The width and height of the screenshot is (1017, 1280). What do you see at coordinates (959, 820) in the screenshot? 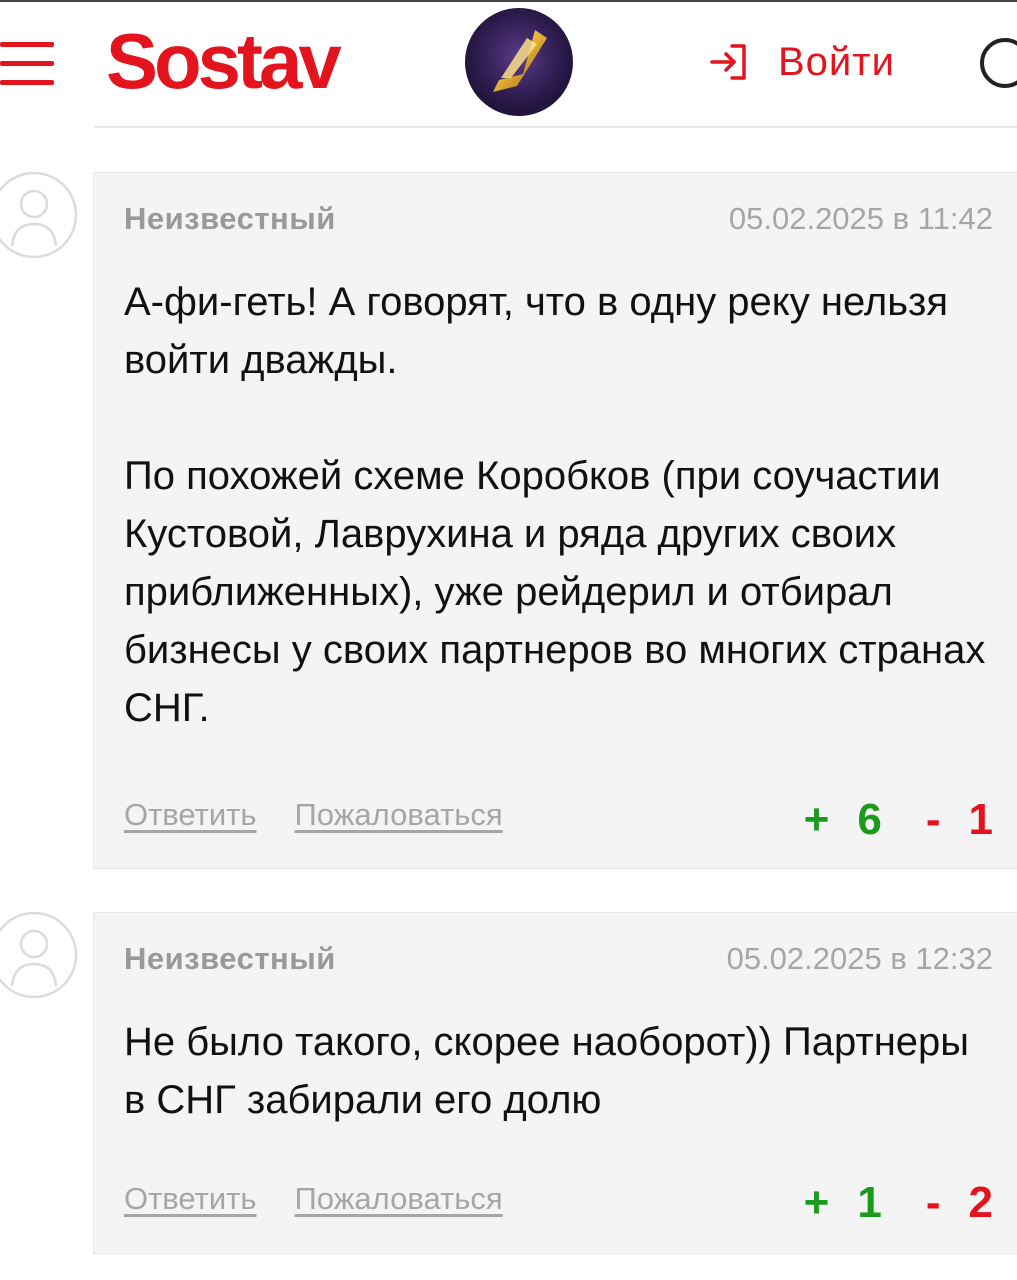
I see `downvote-button: - 1` at bounding box center [959, 820].